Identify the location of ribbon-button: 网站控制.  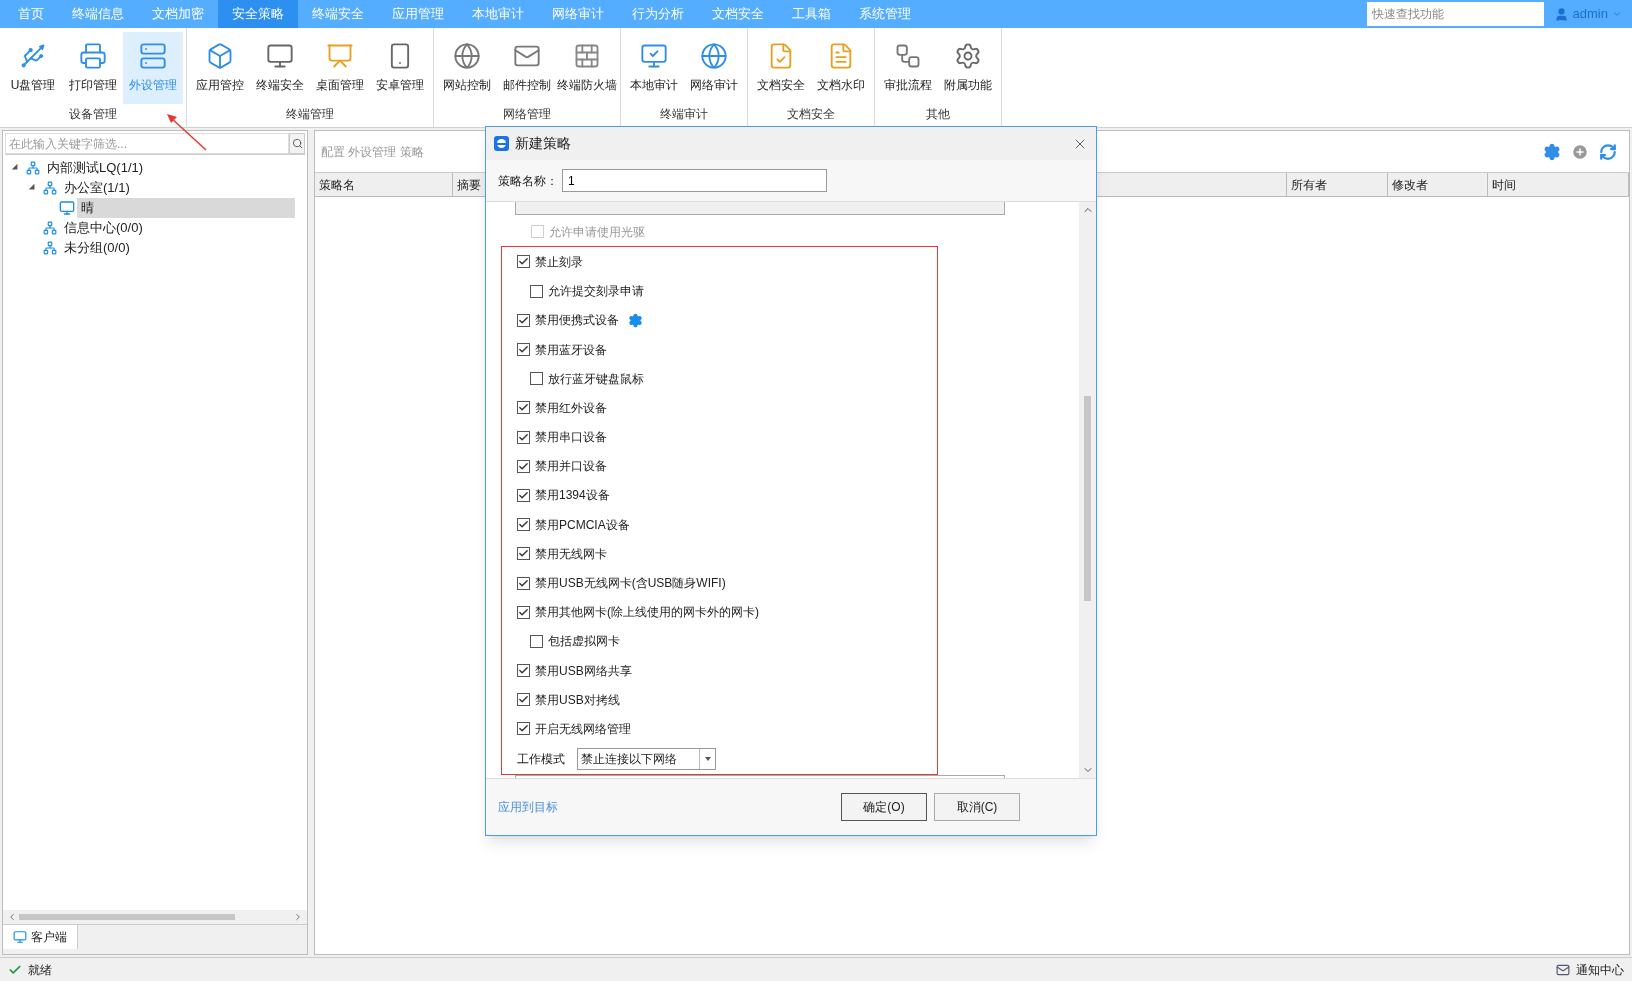
(467, 68).